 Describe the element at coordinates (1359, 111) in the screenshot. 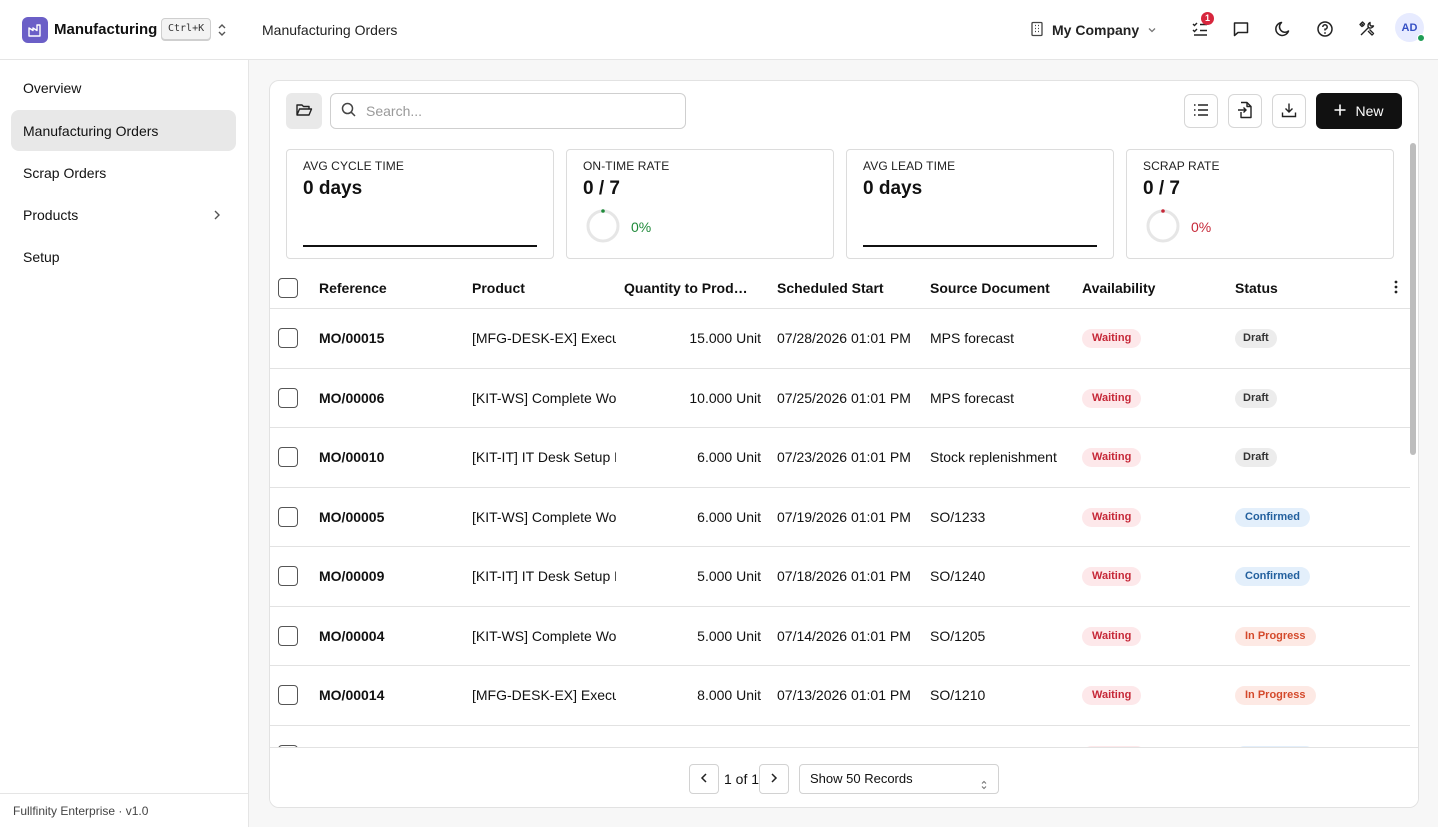

I see `new-button: New` at that location.